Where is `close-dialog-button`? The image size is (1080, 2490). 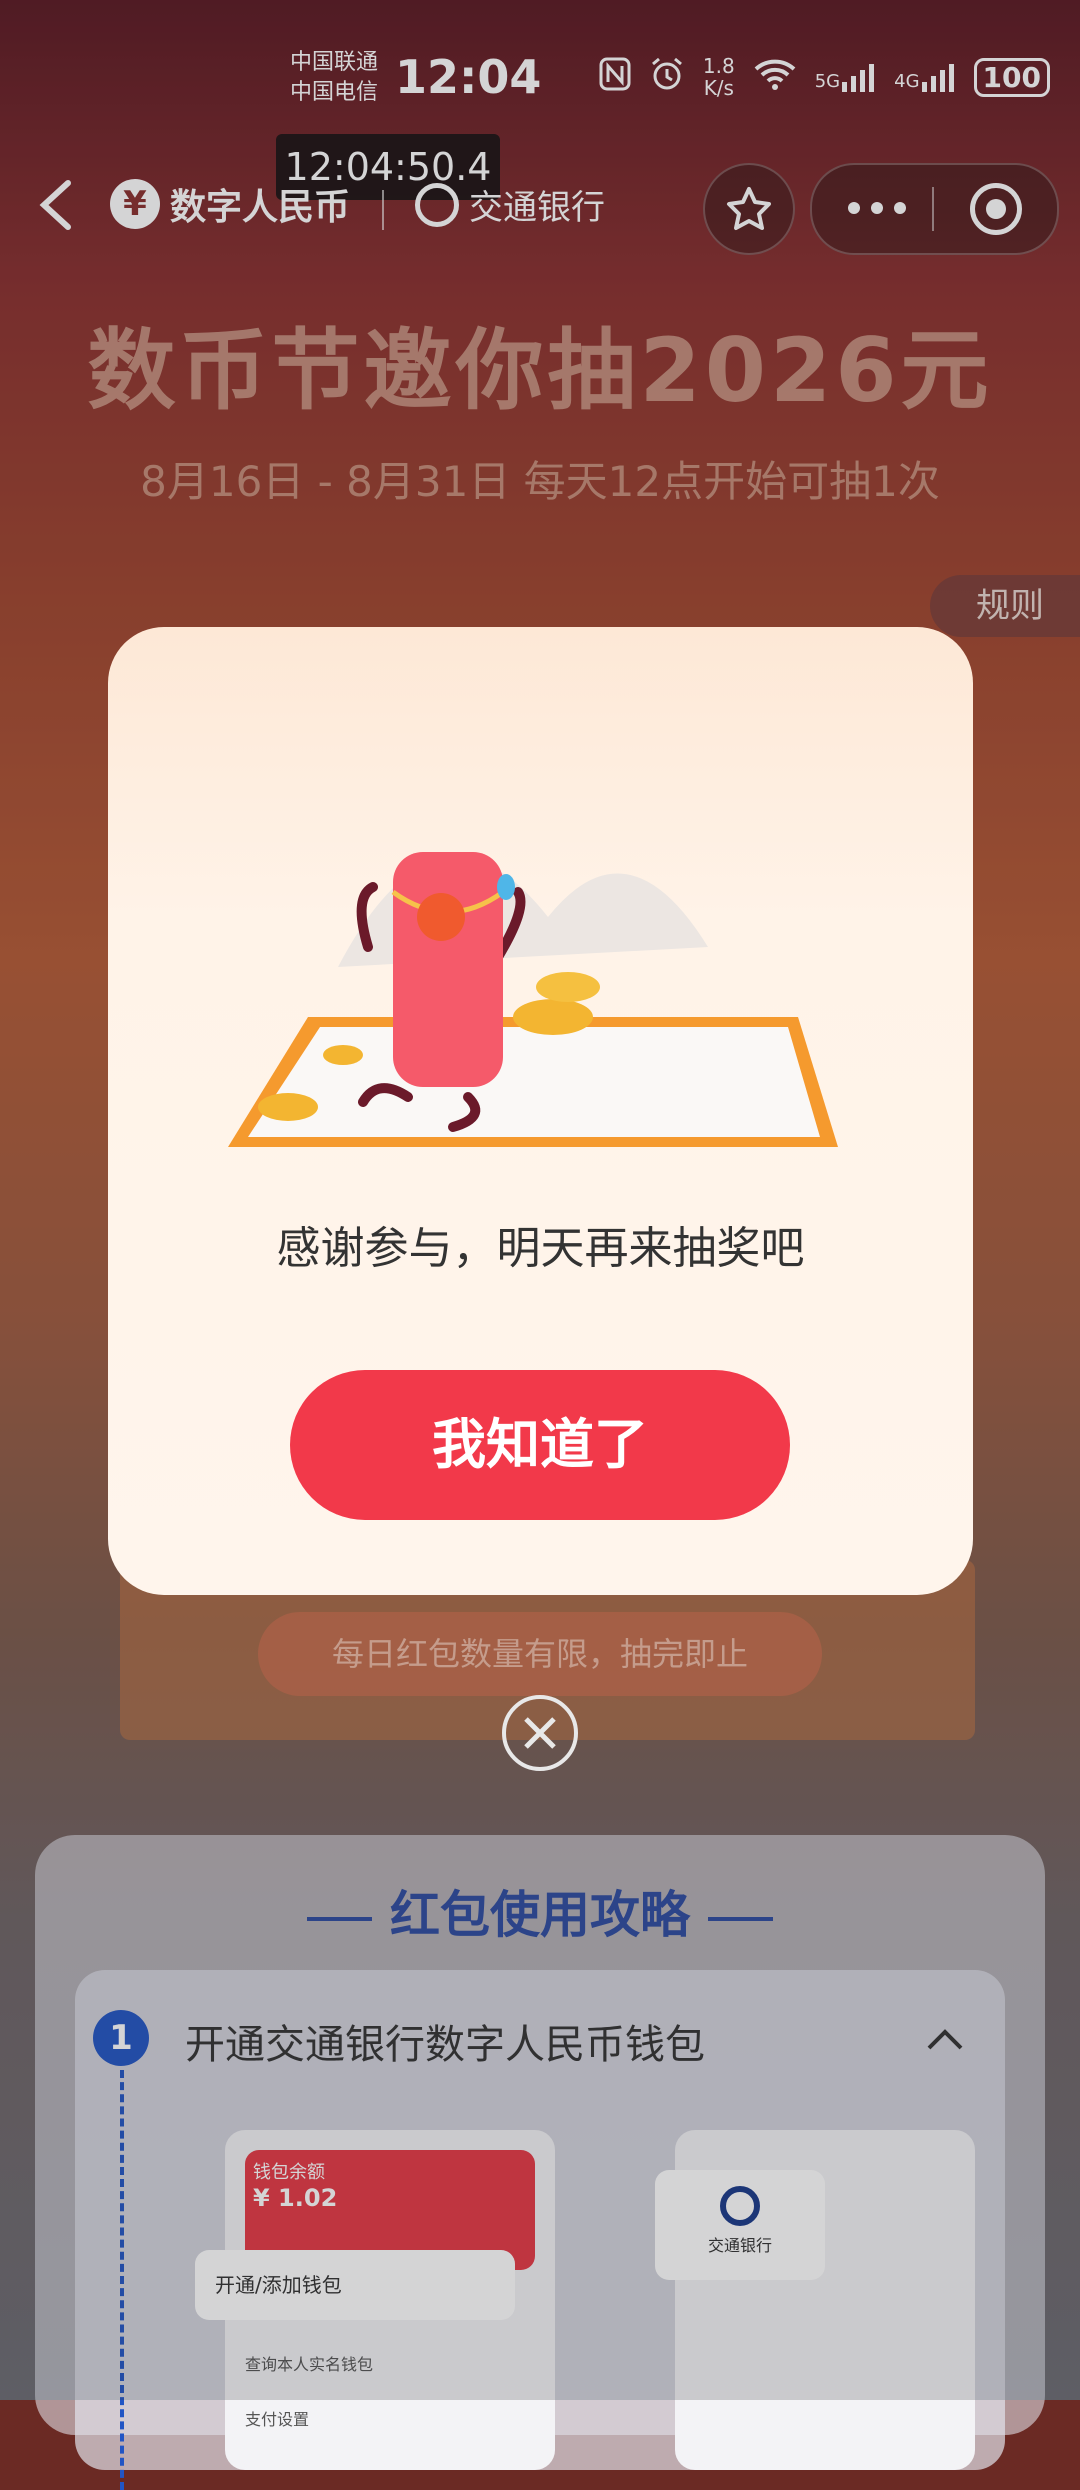 close-dialog-button is located at coordinates (540, 1733).